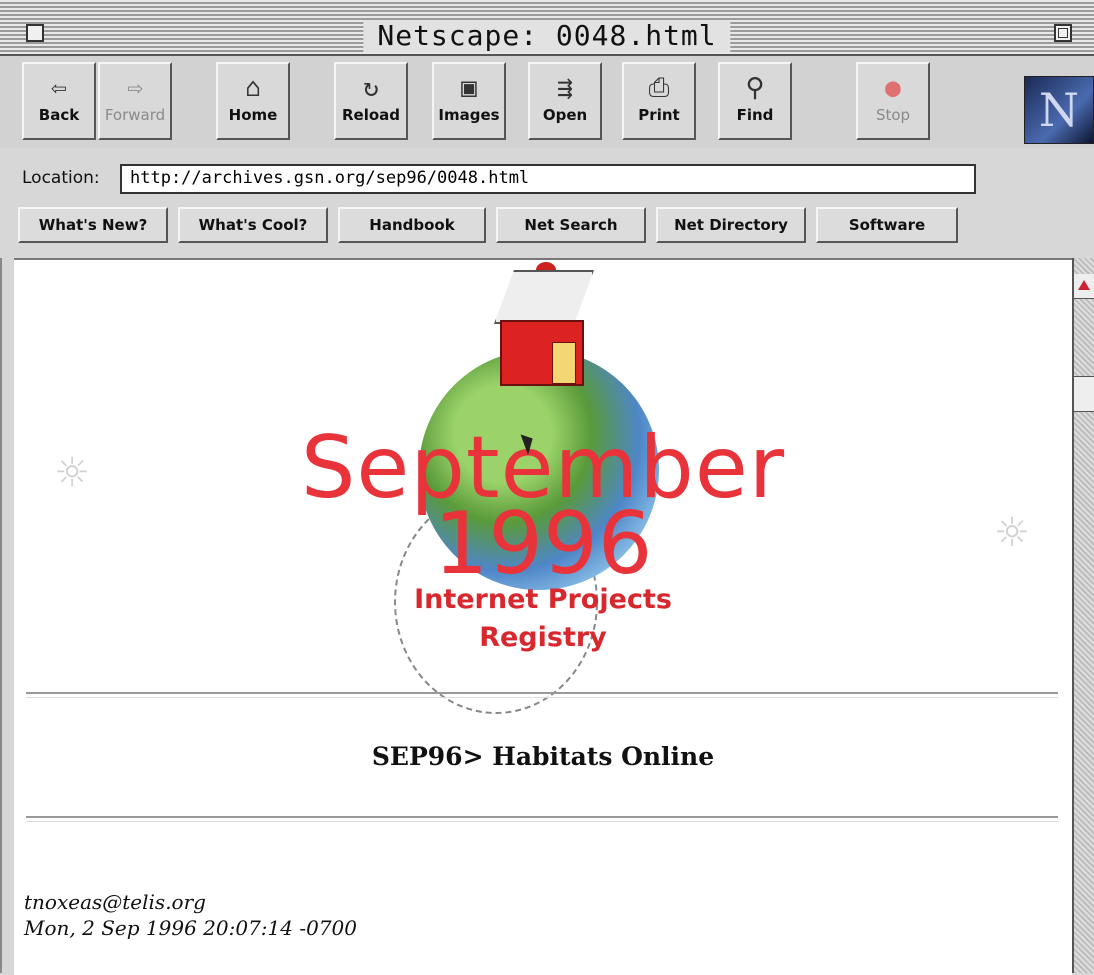 Image resolution: width=1094 pixels, height=975 pixels. What do you see at coordinates (887, 225) in the screenshot?
I see `software-button: Software` at bounding box center [887, 225].